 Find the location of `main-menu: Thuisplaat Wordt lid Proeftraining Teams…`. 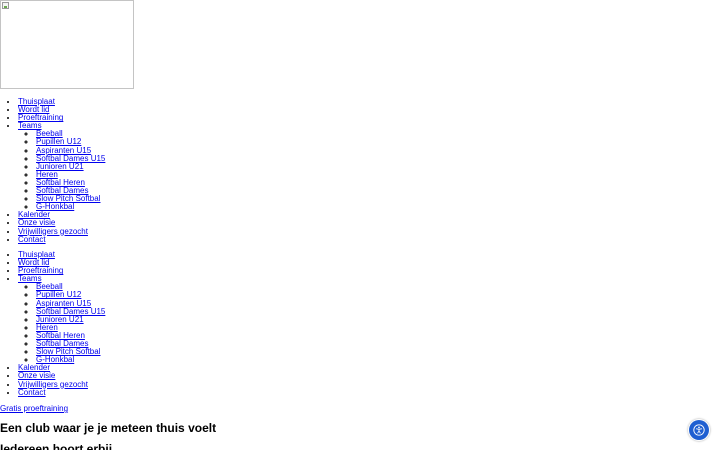

main-menu: Thuisplaat Wordt lid Proeftraining Teams… is located at coordinates (52, 170).